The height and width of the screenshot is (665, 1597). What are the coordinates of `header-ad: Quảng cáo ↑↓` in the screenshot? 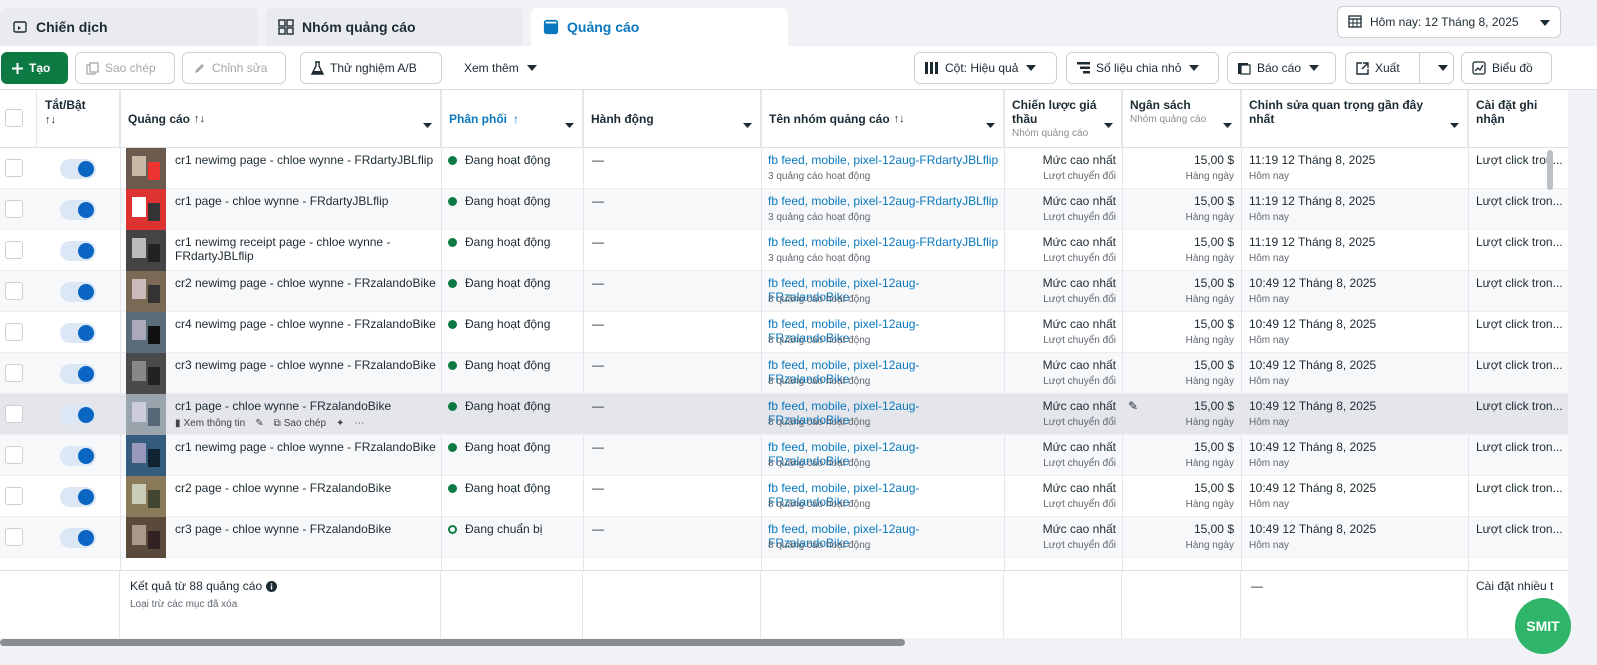 It's located at (280, 119).